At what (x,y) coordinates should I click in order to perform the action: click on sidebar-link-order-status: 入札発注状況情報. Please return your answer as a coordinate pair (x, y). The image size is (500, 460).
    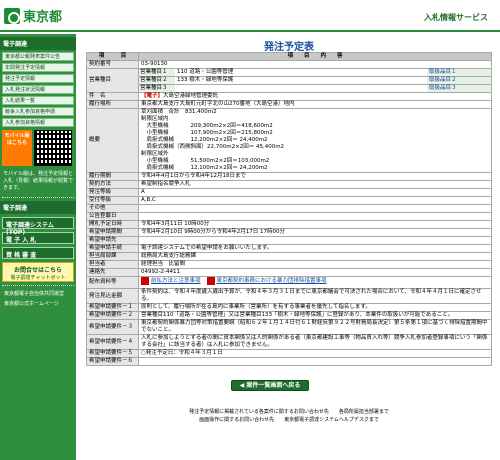
    Looking at the image, I should click on (38, 89).